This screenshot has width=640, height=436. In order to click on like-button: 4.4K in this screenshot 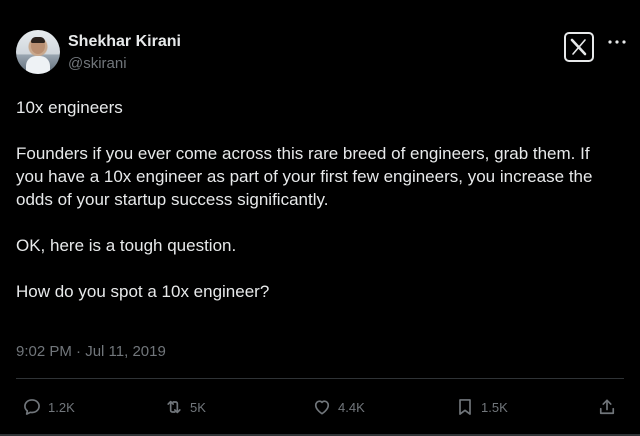, I will do `click(338, 407)`.